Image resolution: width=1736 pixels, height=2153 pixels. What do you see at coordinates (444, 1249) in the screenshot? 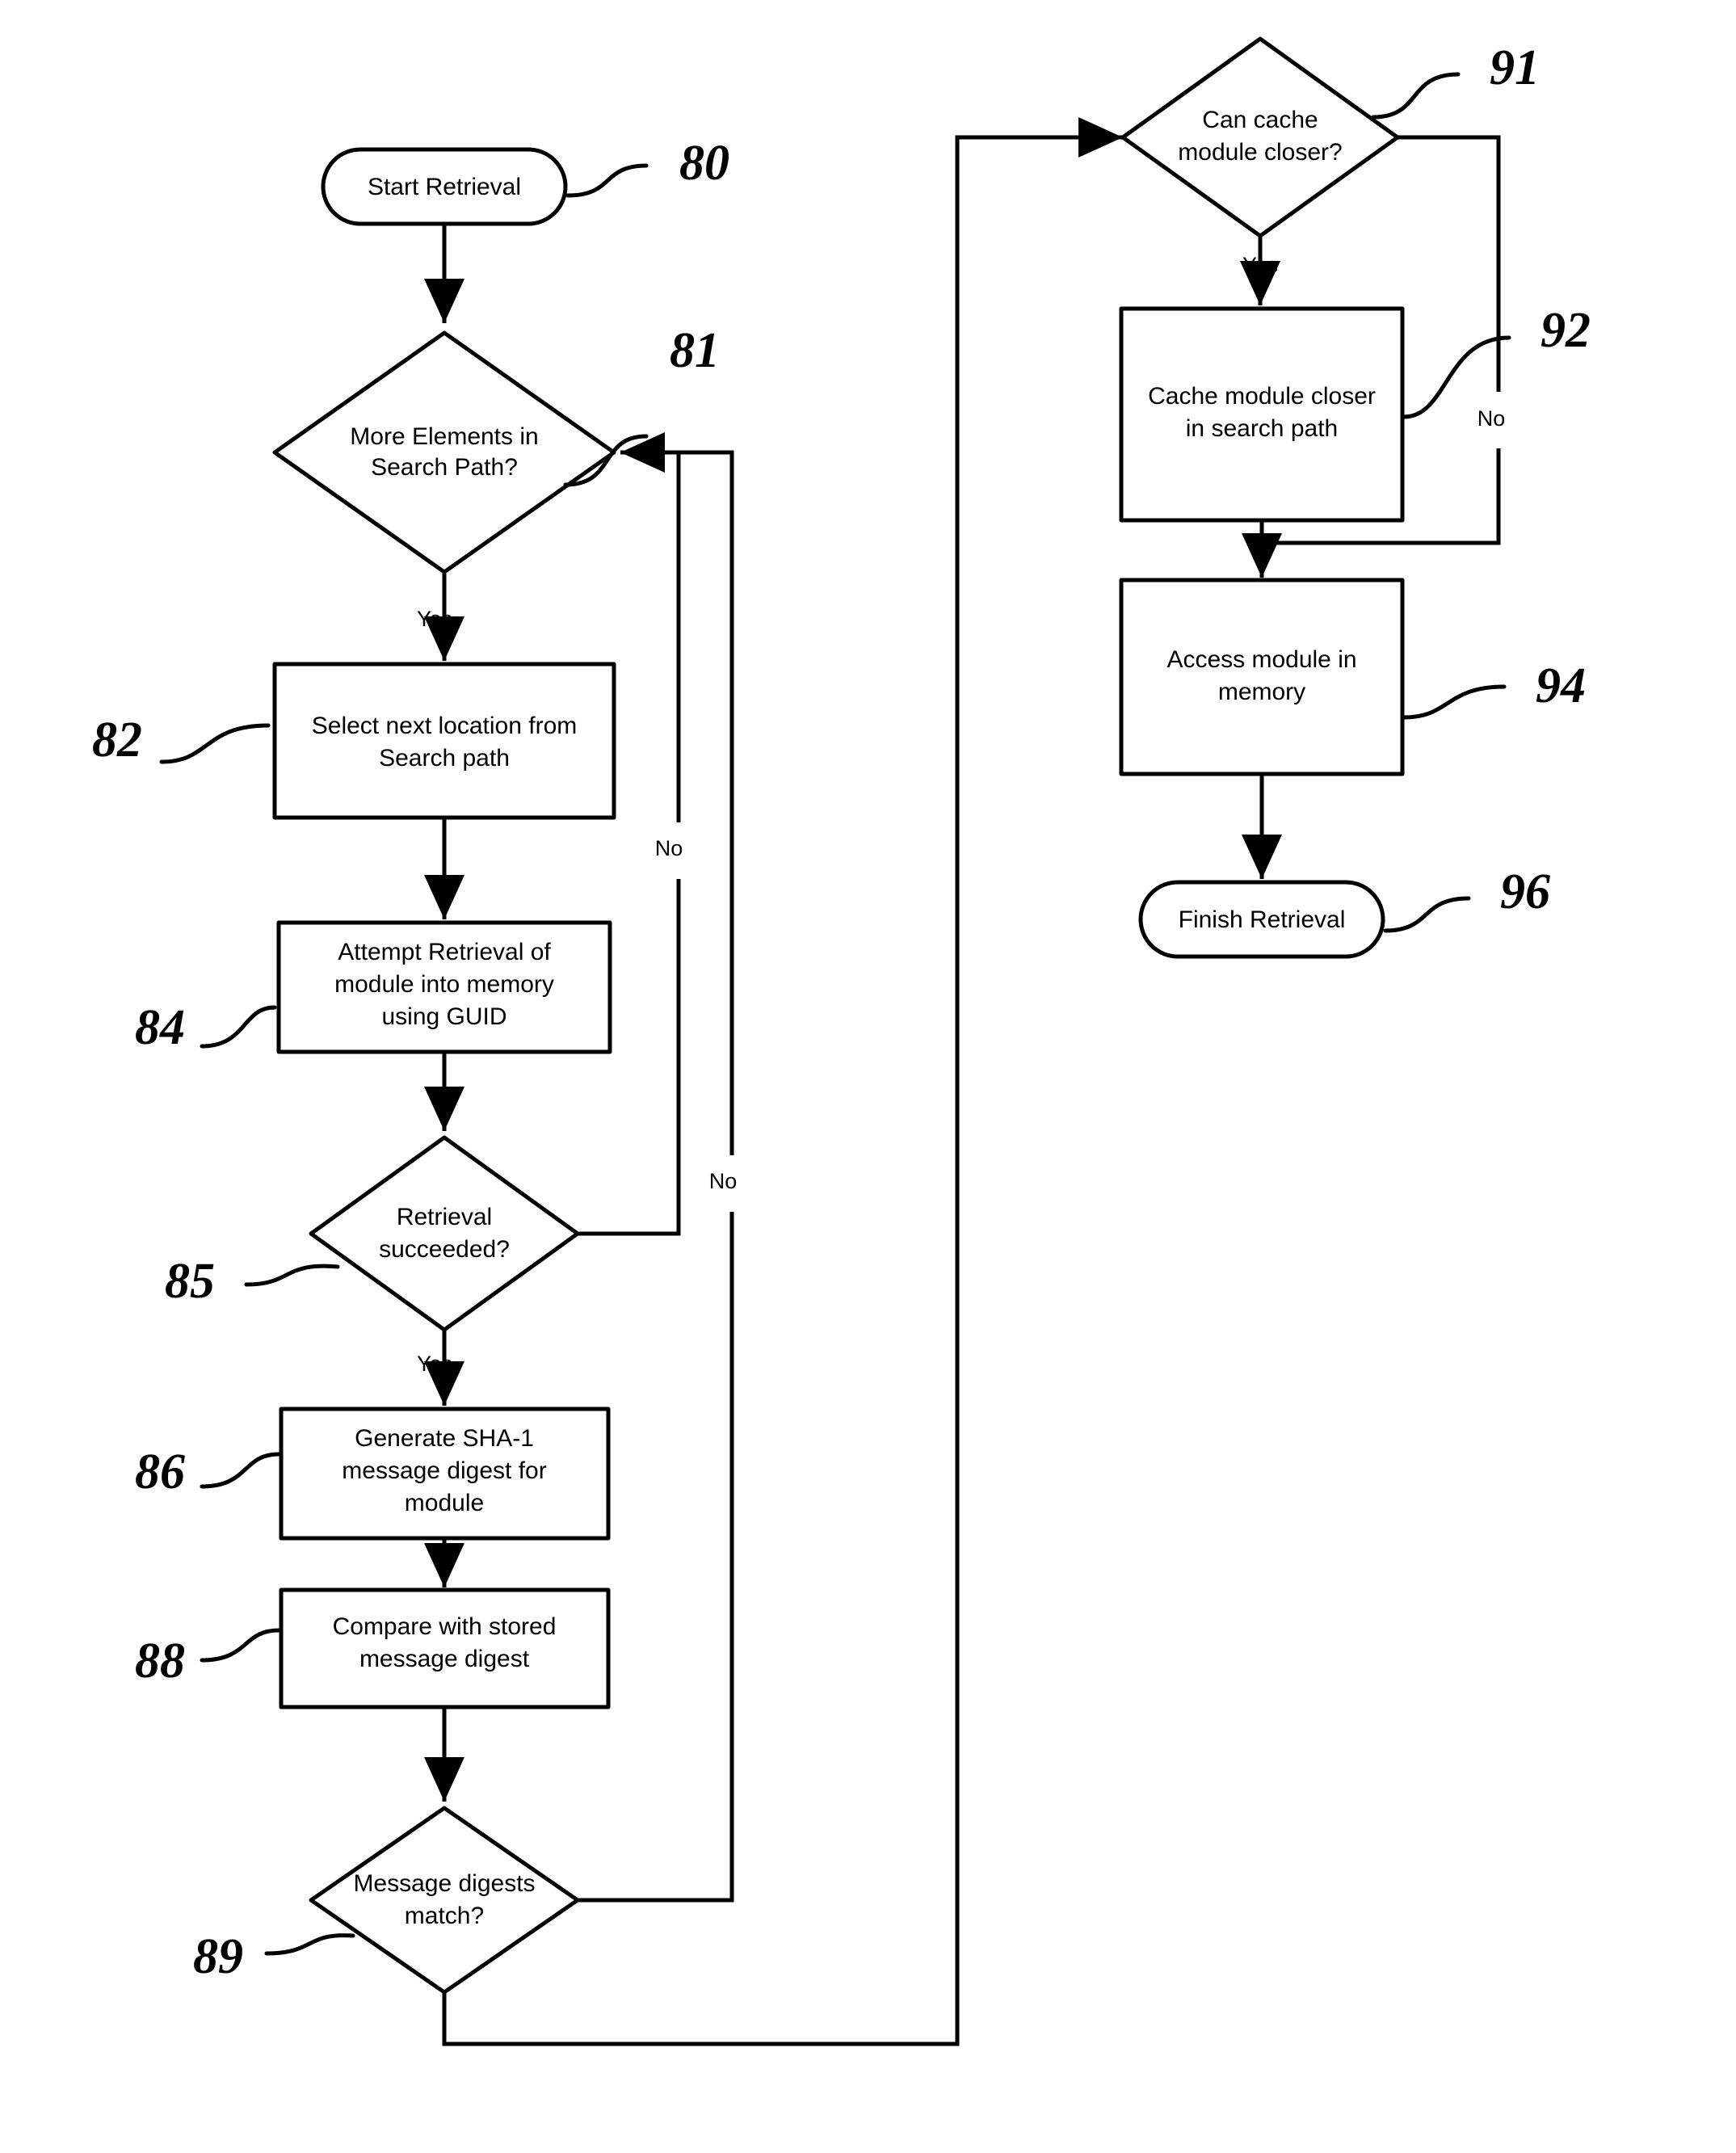
I see `node-85-label-line-2: succeeded?` at bounding box center [444, 1249].